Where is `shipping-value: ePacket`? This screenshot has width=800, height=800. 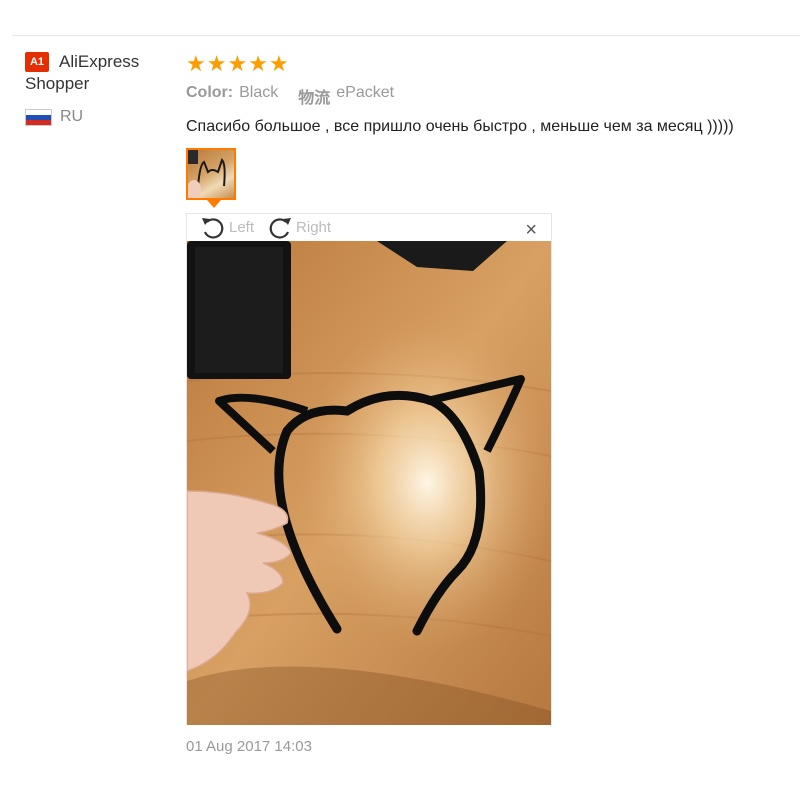
shipping-value: ePacket is located at coordinates (365, 92).